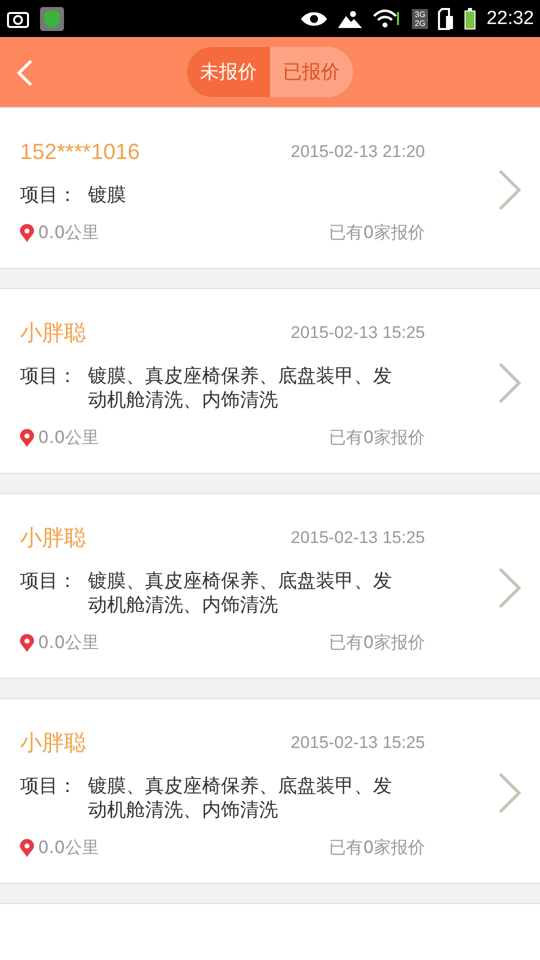  Describe the element at coordinates (387, 18) in the screenshot. I see `wifi-icon` at that location.